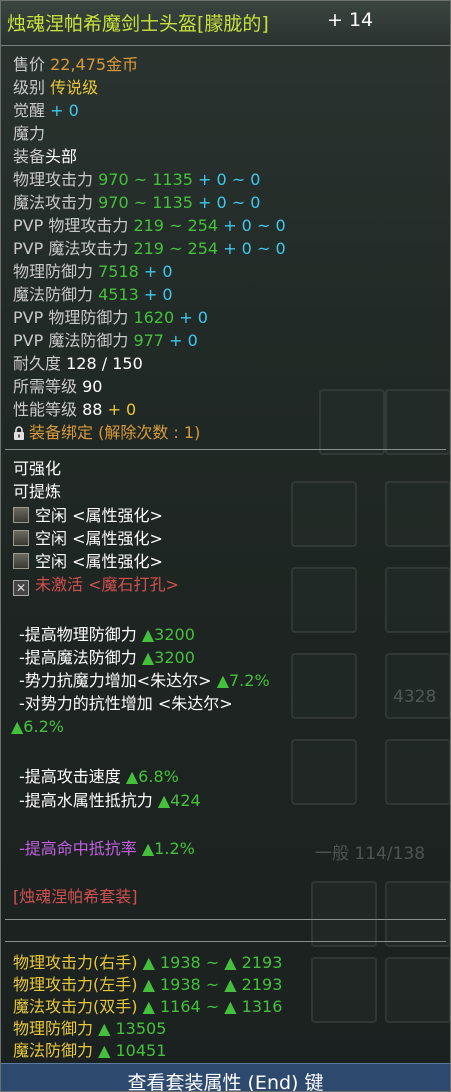 The height and width of the screenshot is (1092, 451). I want to click on item-enhance-level: + 14, so click(350, 20).